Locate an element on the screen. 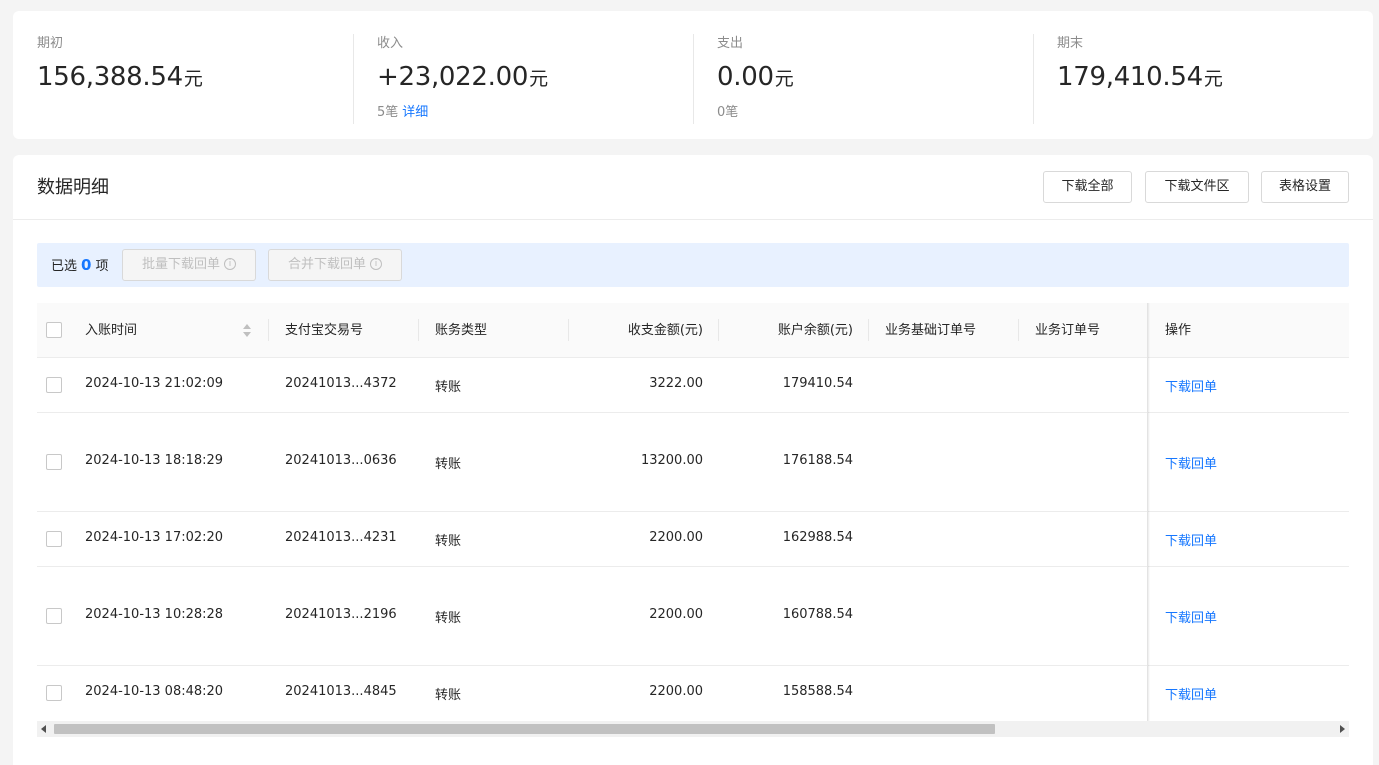 Image resolution: width=1379 pixels, height=765 pixels. batch-download-label: 批量下载回单 is located at coordinates (180, 264).